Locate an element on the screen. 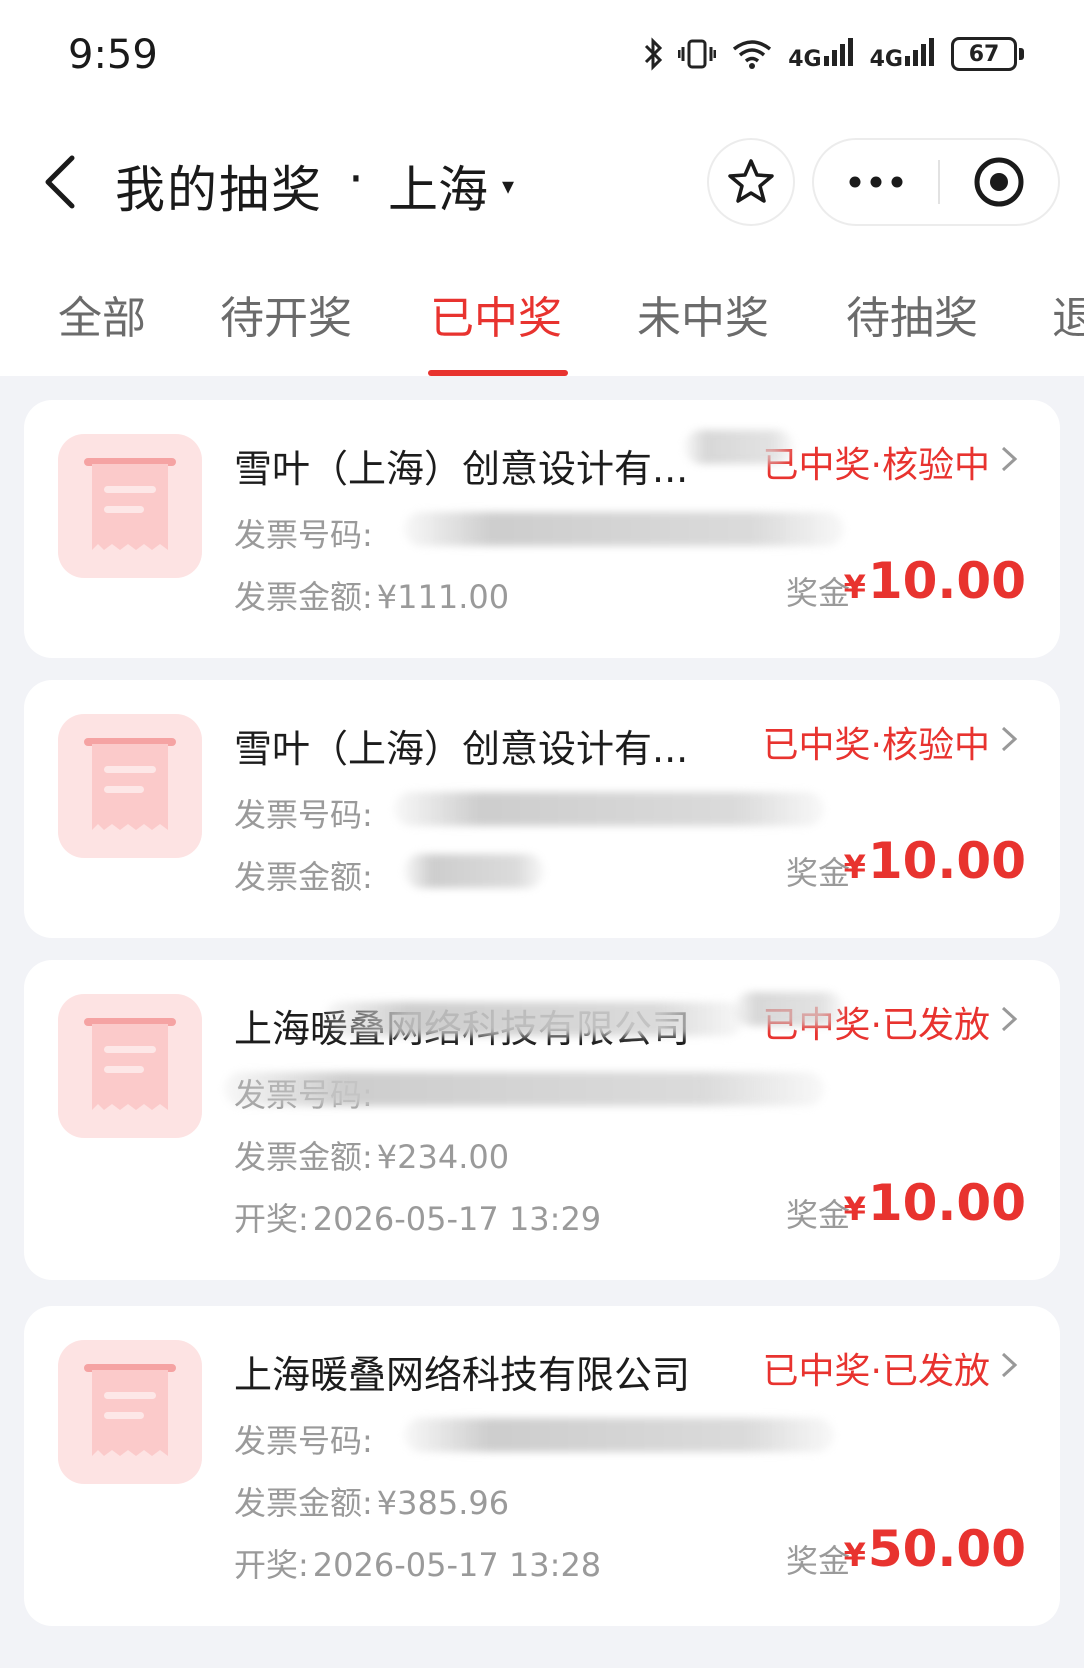 Image resolution: width=1084 pixels, height=1668 pixels. more-dots-icon is located at coordinates (876, 182).